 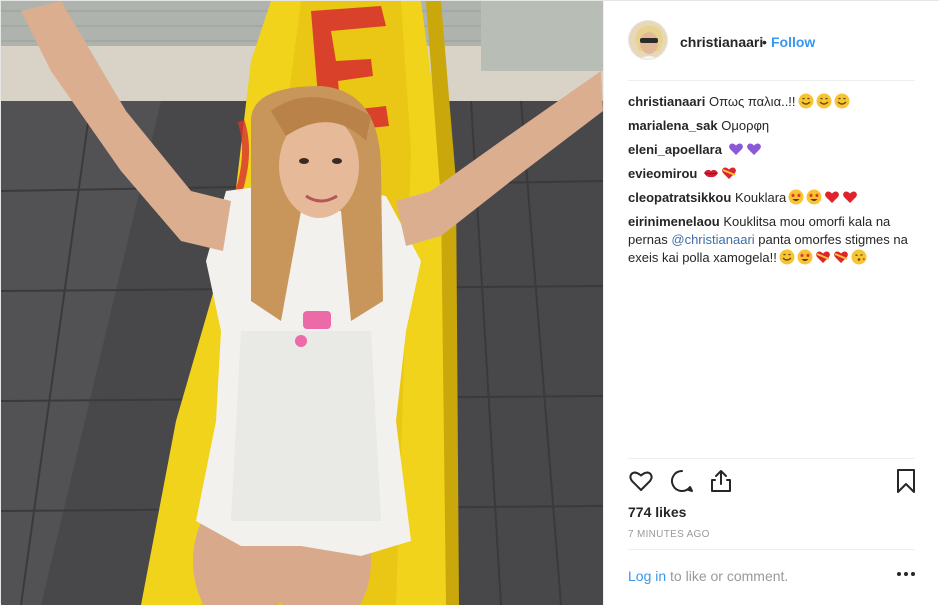 I want to click on login-prompt: Log in to like or comment., so click(x=772, y=576).